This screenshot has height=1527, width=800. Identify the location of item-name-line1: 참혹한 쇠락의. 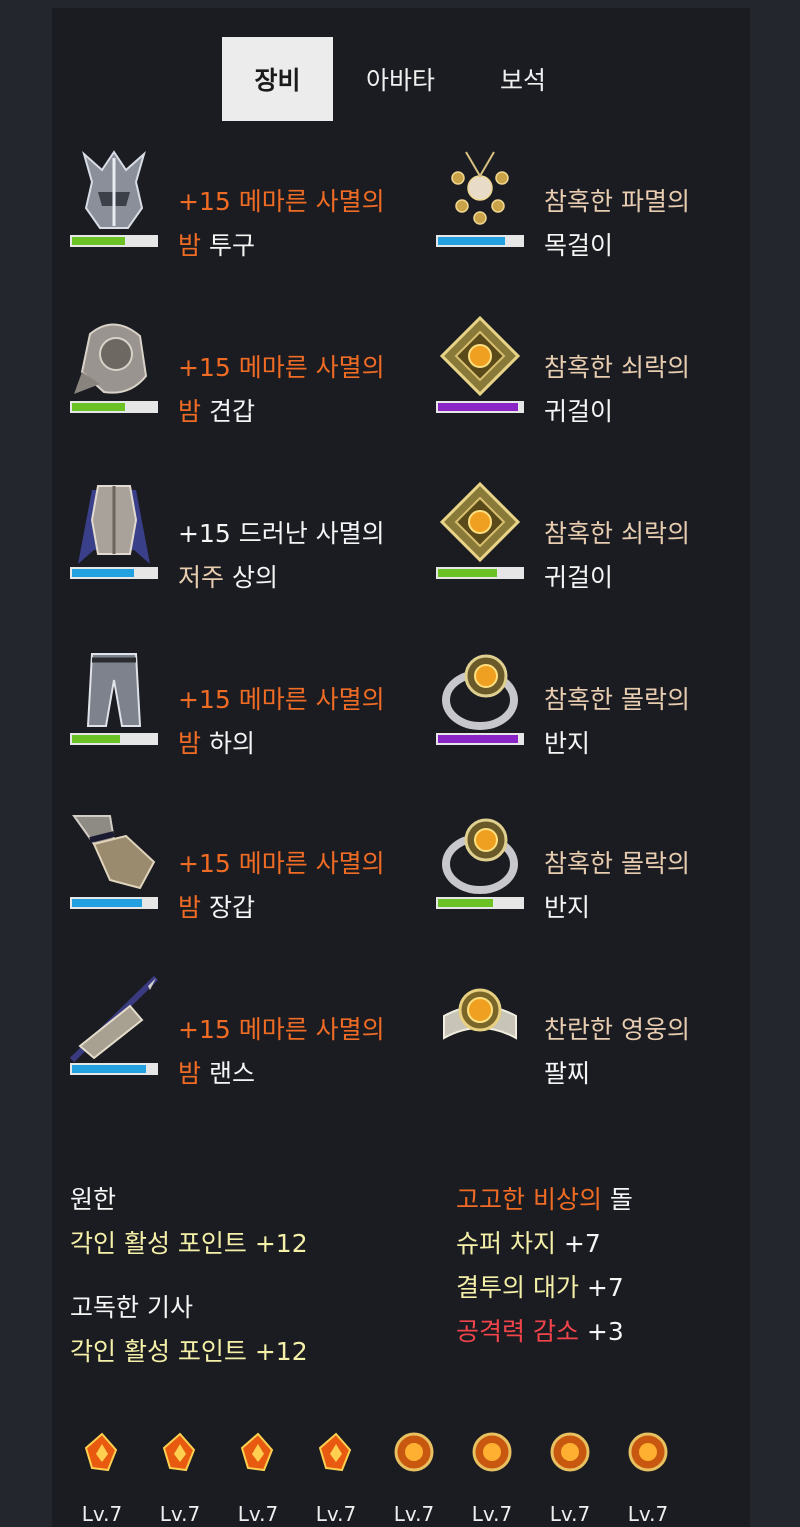
(617, 533).